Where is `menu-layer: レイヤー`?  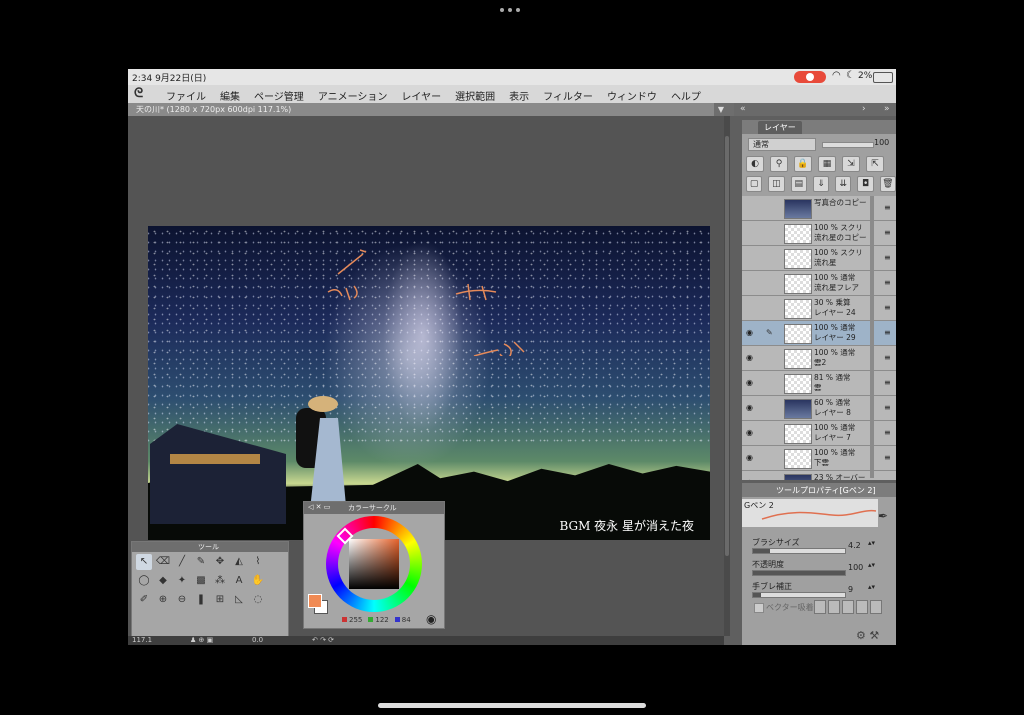
menu-layer: レイヤー is located at coordinates (421, 95).